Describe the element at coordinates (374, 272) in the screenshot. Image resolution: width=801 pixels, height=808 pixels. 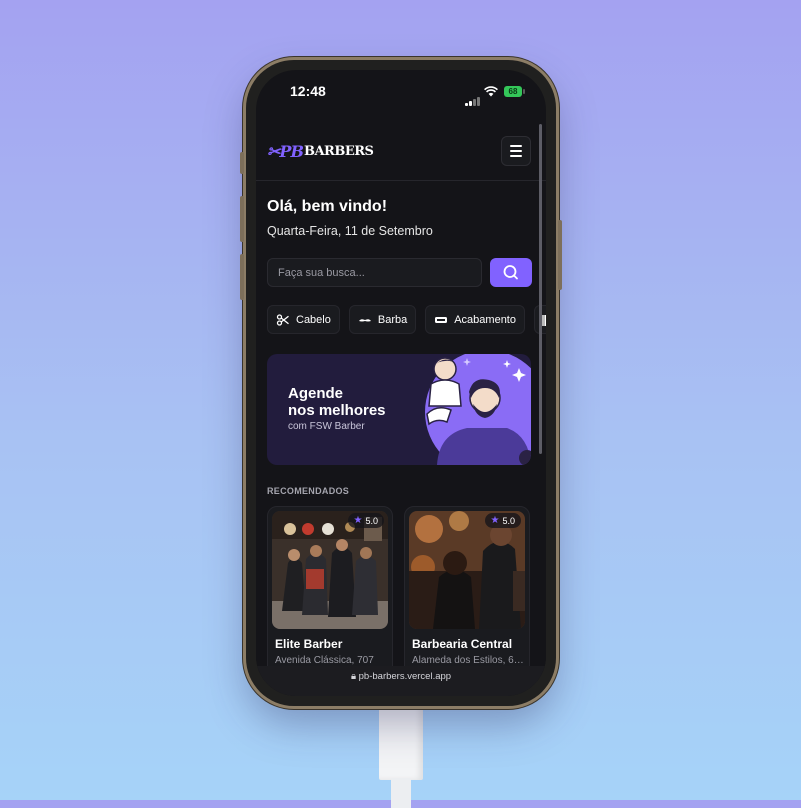
I see `search-input` at that location.